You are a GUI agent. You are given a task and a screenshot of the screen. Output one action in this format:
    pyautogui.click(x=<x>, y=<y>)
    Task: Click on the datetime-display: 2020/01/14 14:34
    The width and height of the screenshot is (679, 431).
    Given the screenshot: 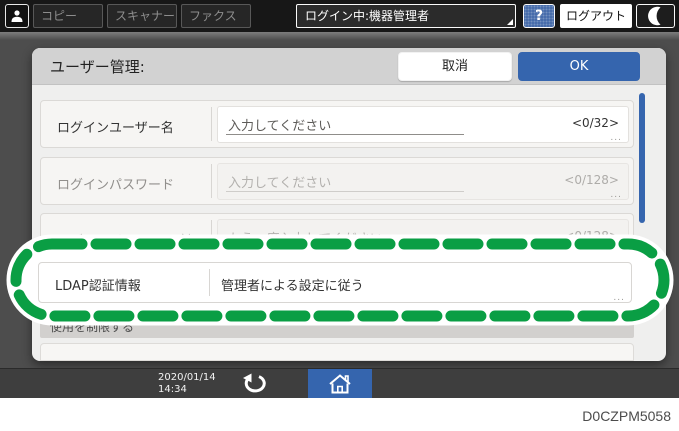 What is the action you would take?
    pyautogui.click(x=187, y=384)
    